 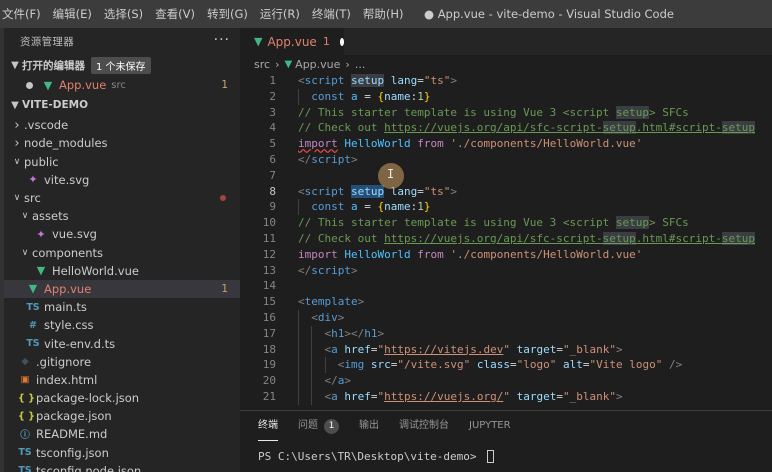 What do you see at coordinates (317, 64) in the screenshot?
I see `breadcrumb-file: App.vue` at bounding box center [317, 64].